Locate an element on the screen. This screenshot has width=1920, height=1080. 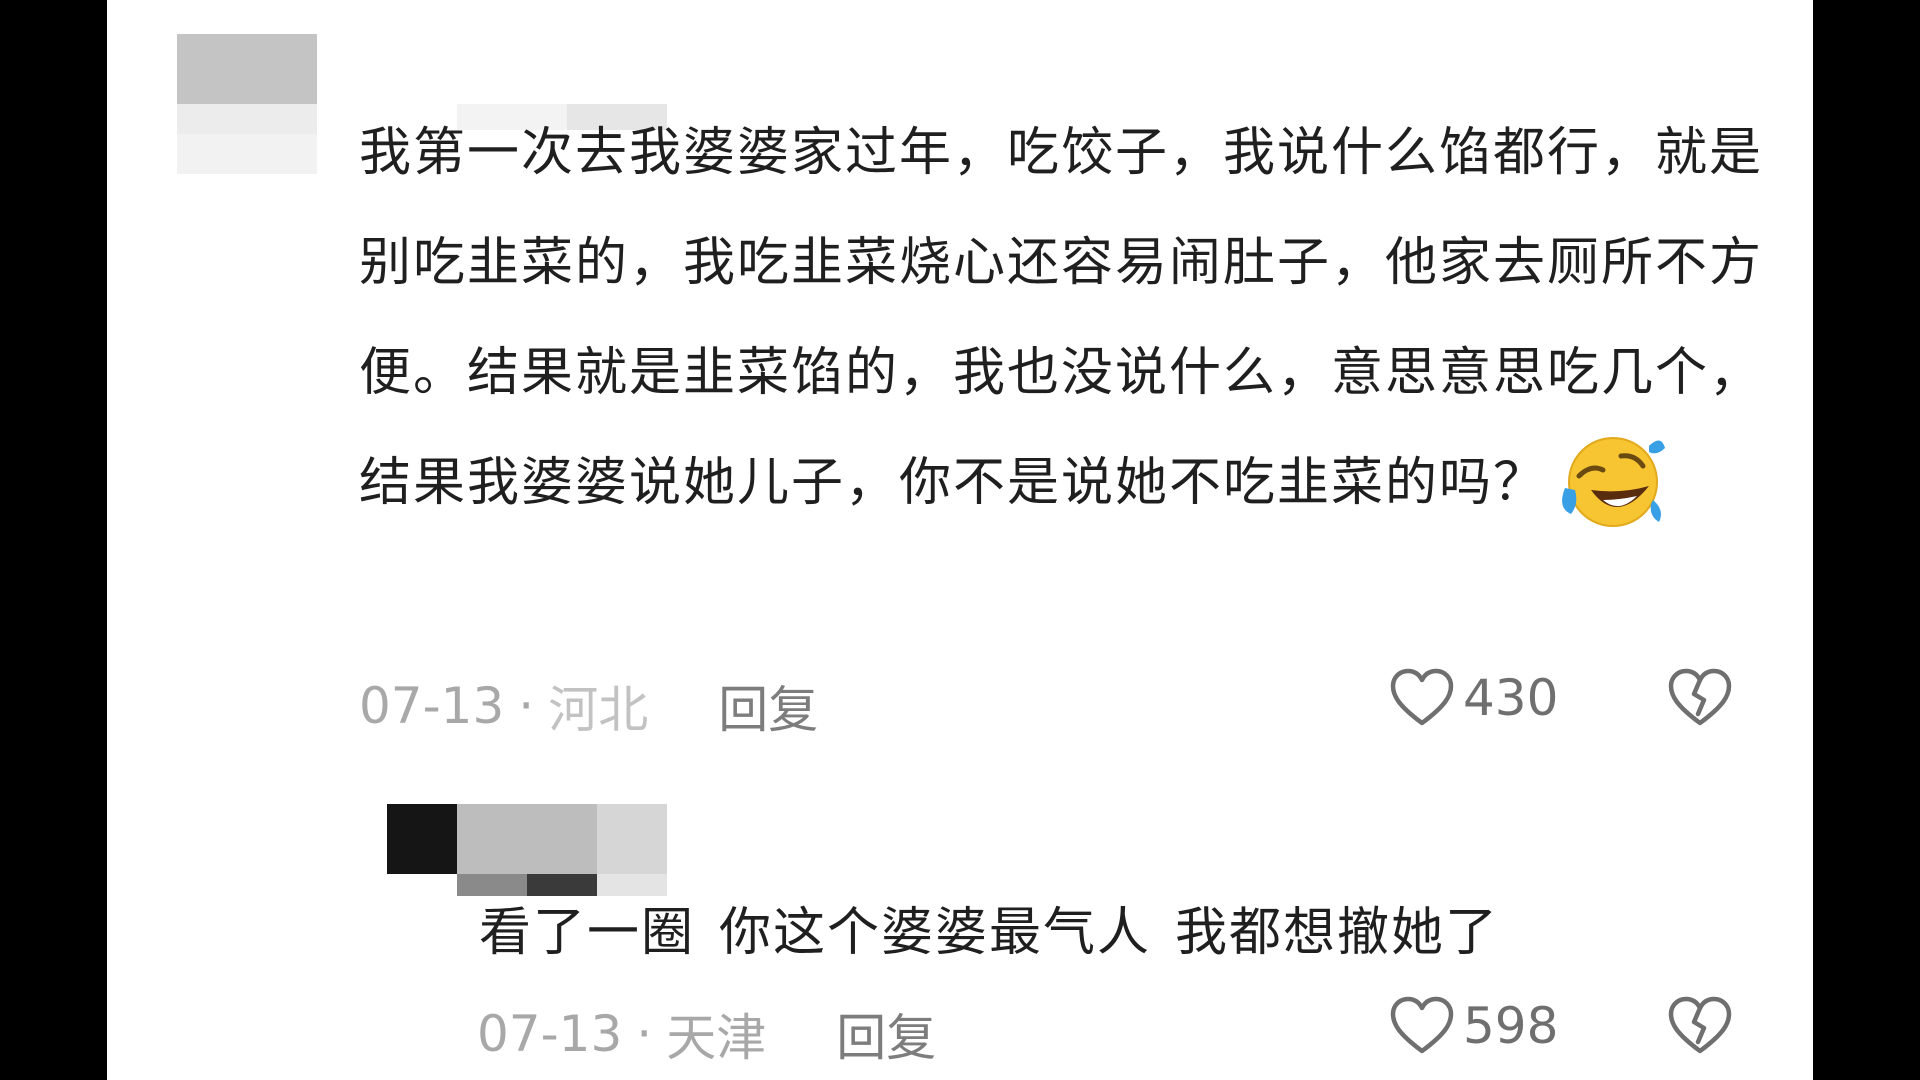
reply-meta: 07-13 · 天津 回复 is located at coordinates (706, 1034).